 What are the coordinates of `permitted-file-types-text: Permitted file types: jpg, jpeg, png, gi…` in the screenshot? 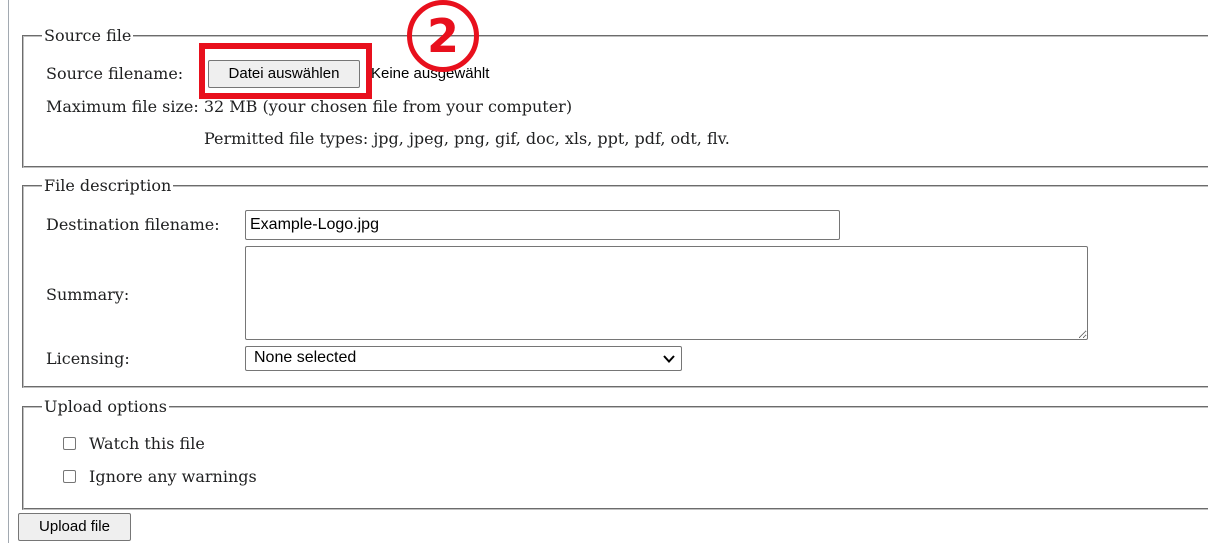 It's located at (467, 138).